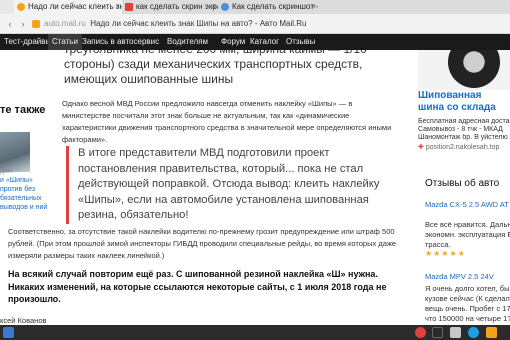 The image size is (510, 340). I want to click on tab-2: как сделать скрин экрана ×, so click(170, 7).